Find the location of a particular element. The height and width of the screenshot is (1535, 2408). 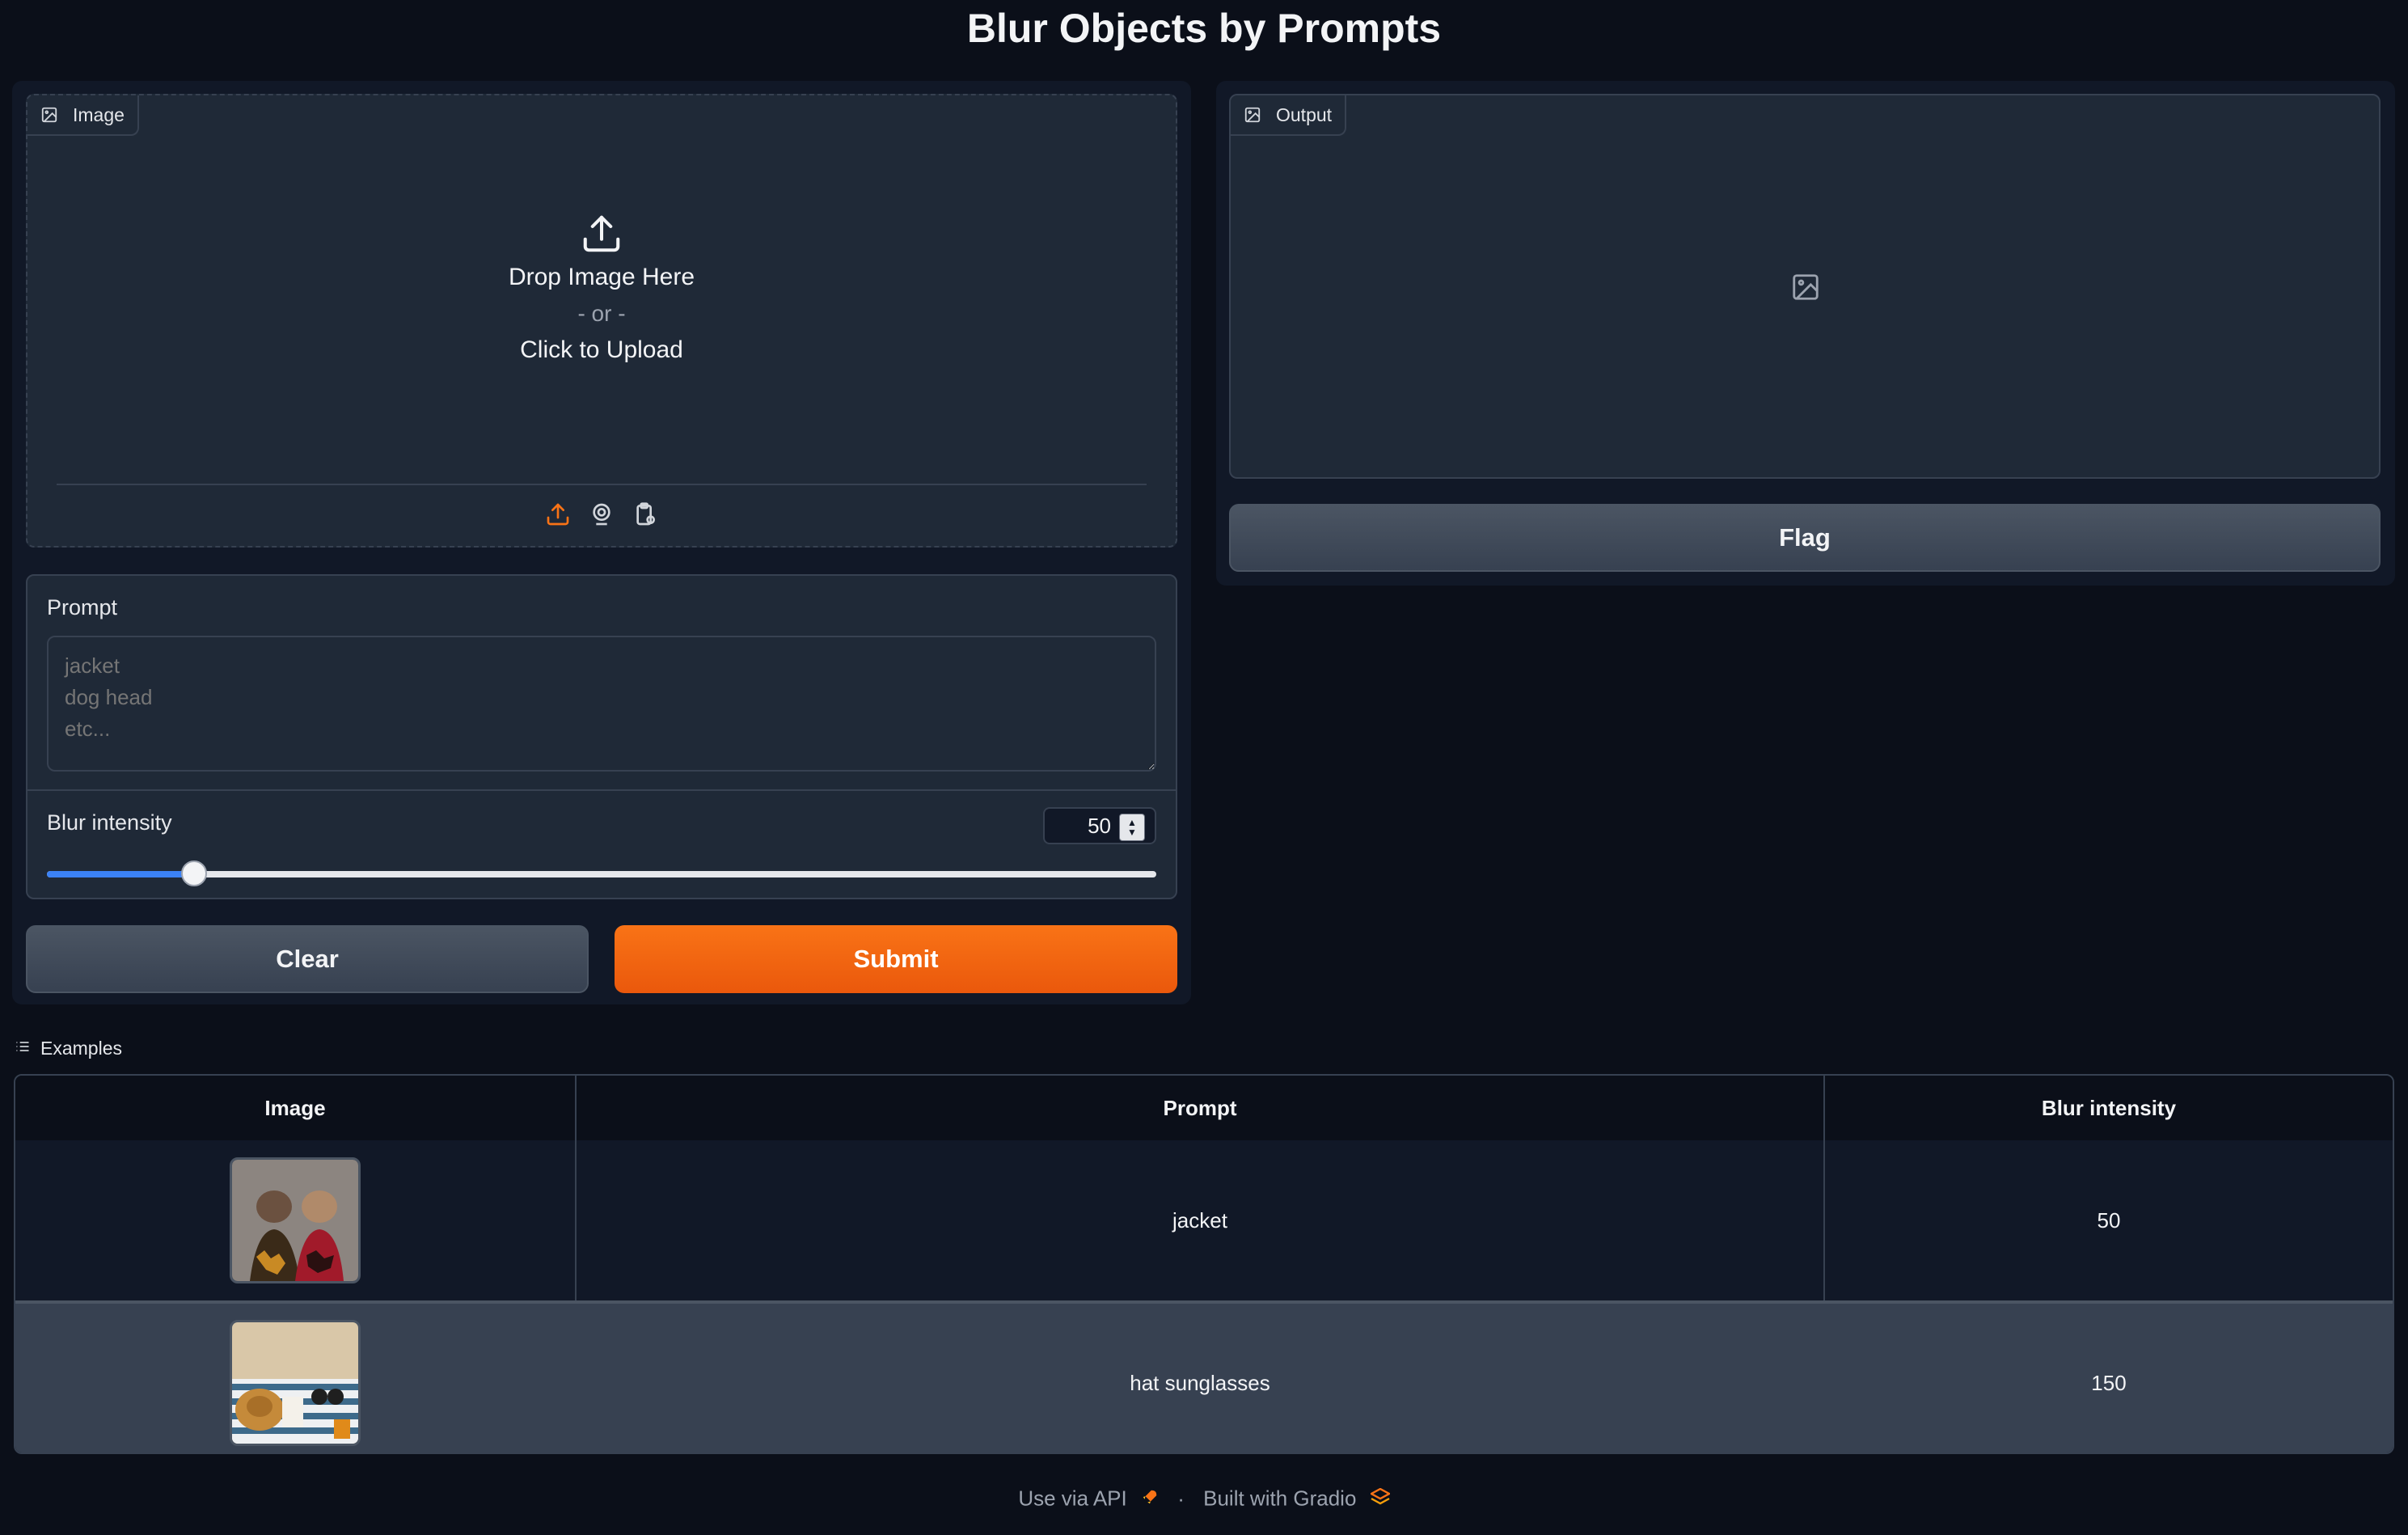

blur-number-input: 50 ▲ ▼ is located at coordinates (1099, 825).